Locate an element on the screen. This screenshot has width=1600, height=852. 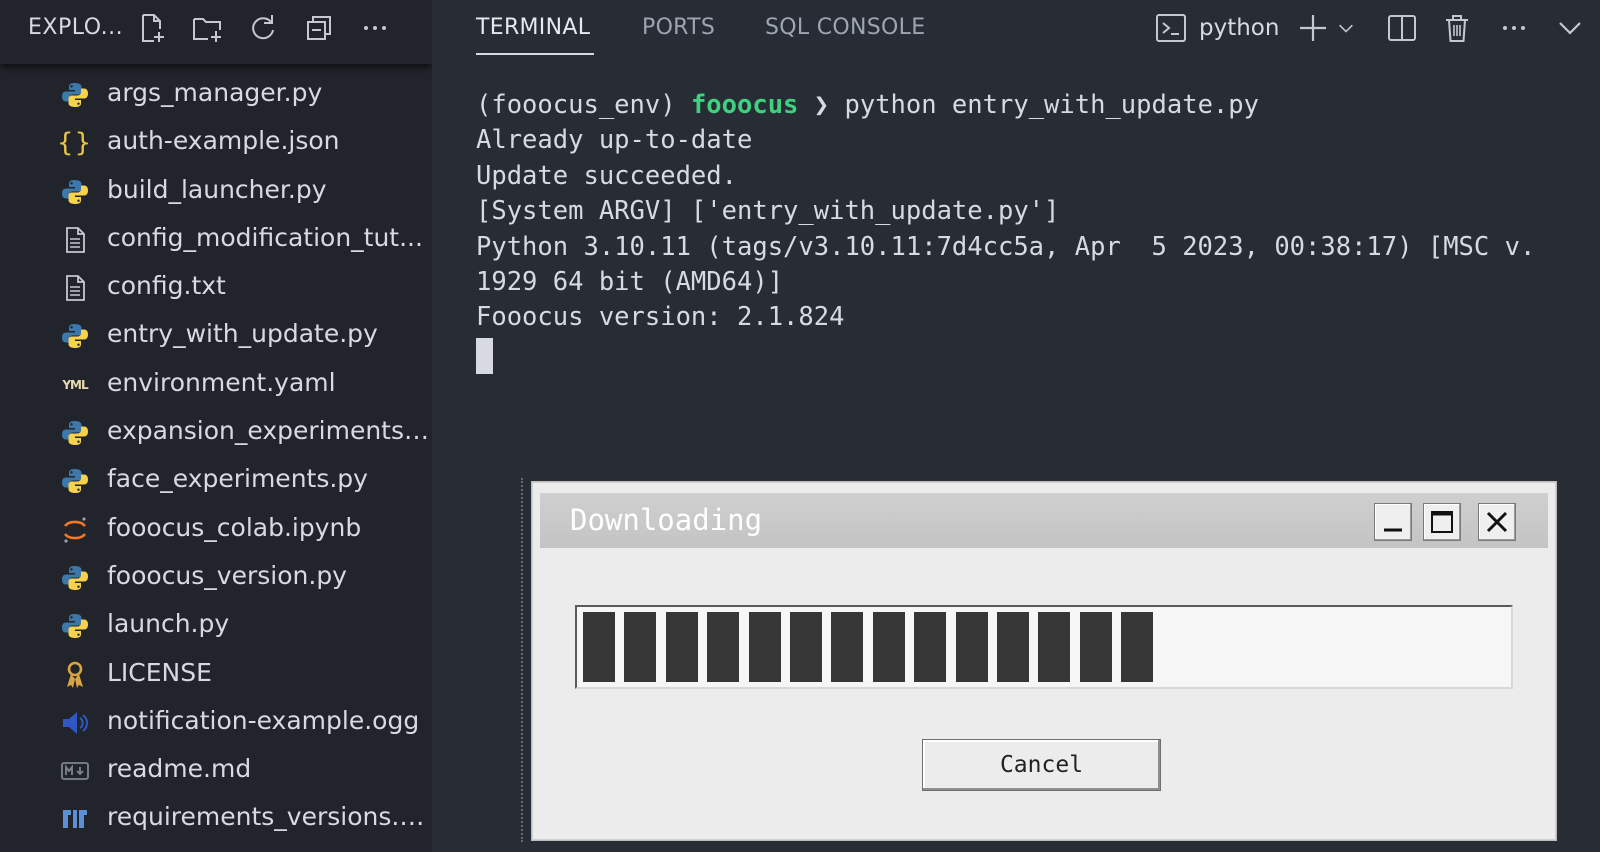
new-file-icon is located at coordinates (151, 28).